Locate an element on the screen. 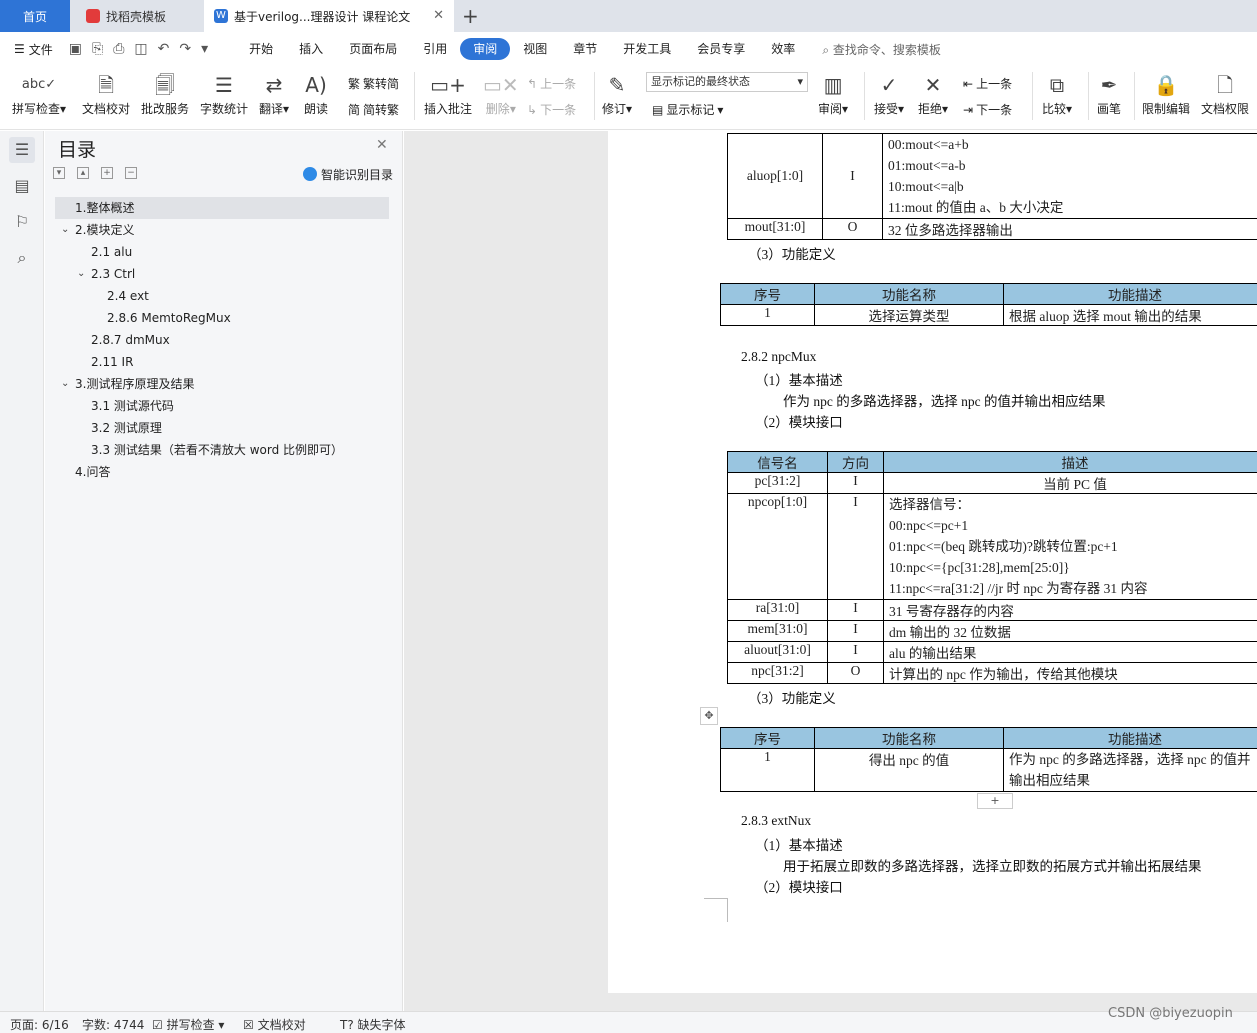  toc-item: 2.4 ext is located at coordinates (222, 296).